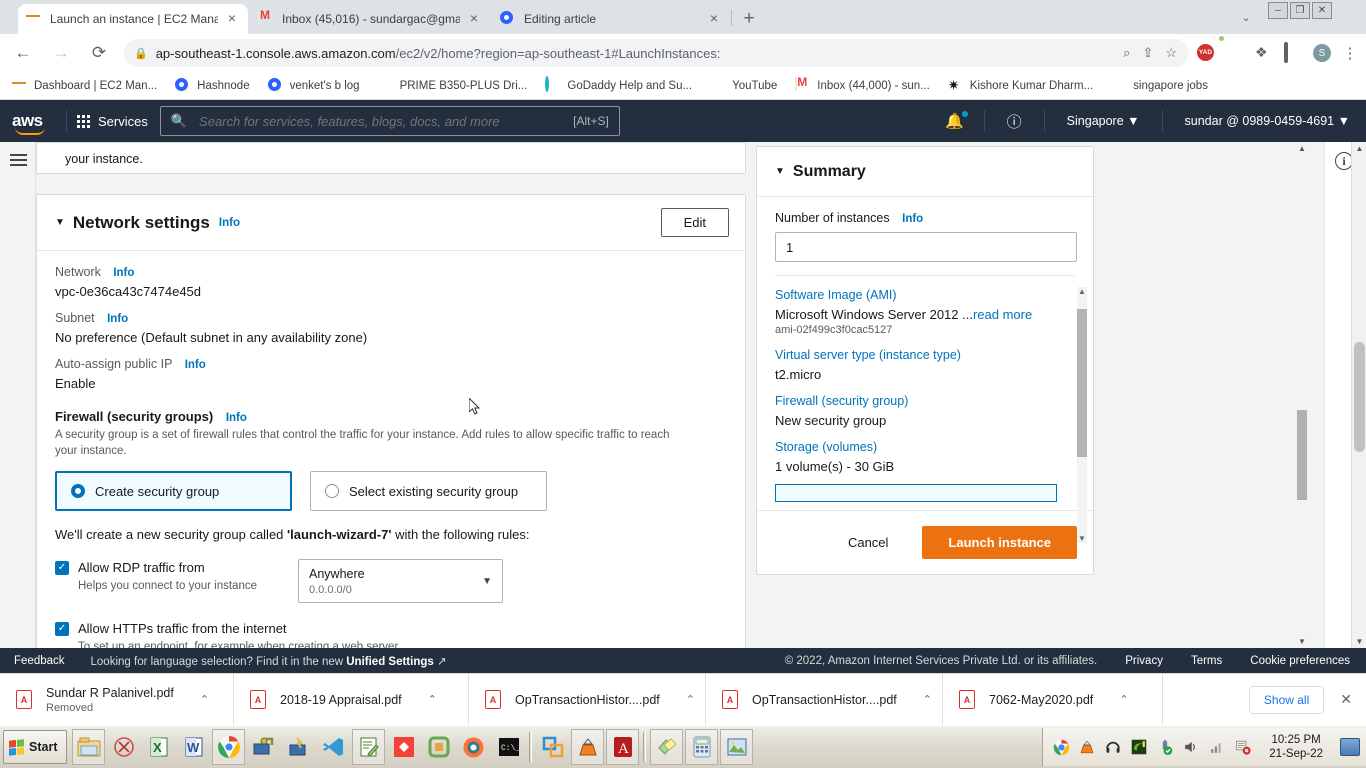 The width and height of the screenshot is (1366, 768). I want to click on summary-link: Firewall (security group), so click(925, 401).